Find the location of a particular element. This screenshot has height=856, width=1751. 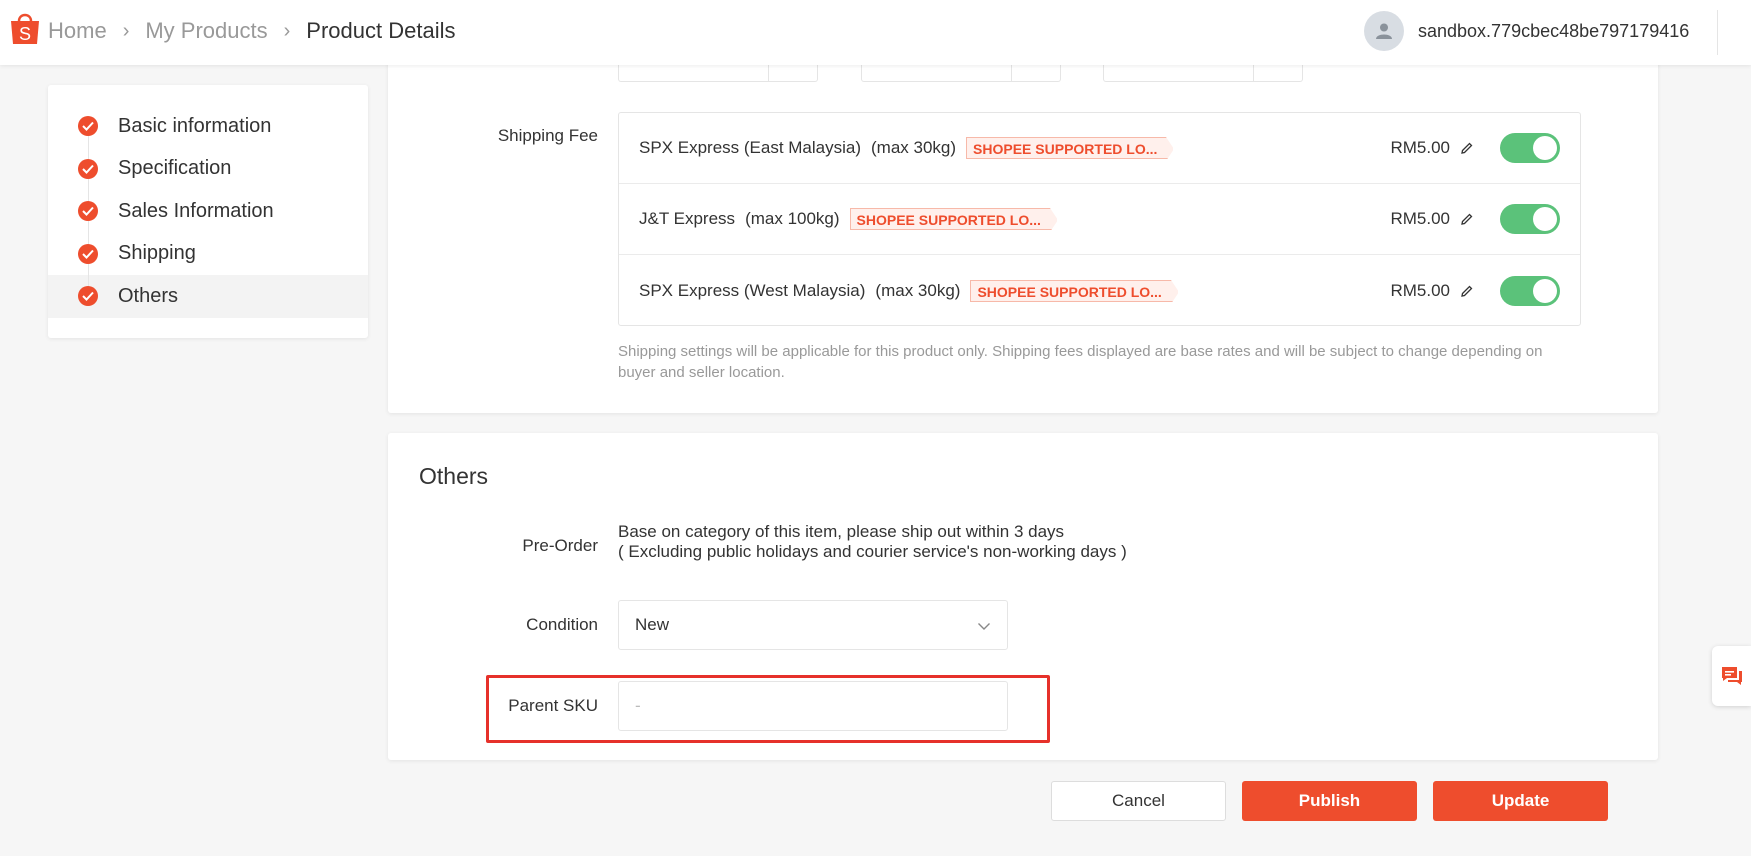

condition-select: New is located at coordinates (813, 625).